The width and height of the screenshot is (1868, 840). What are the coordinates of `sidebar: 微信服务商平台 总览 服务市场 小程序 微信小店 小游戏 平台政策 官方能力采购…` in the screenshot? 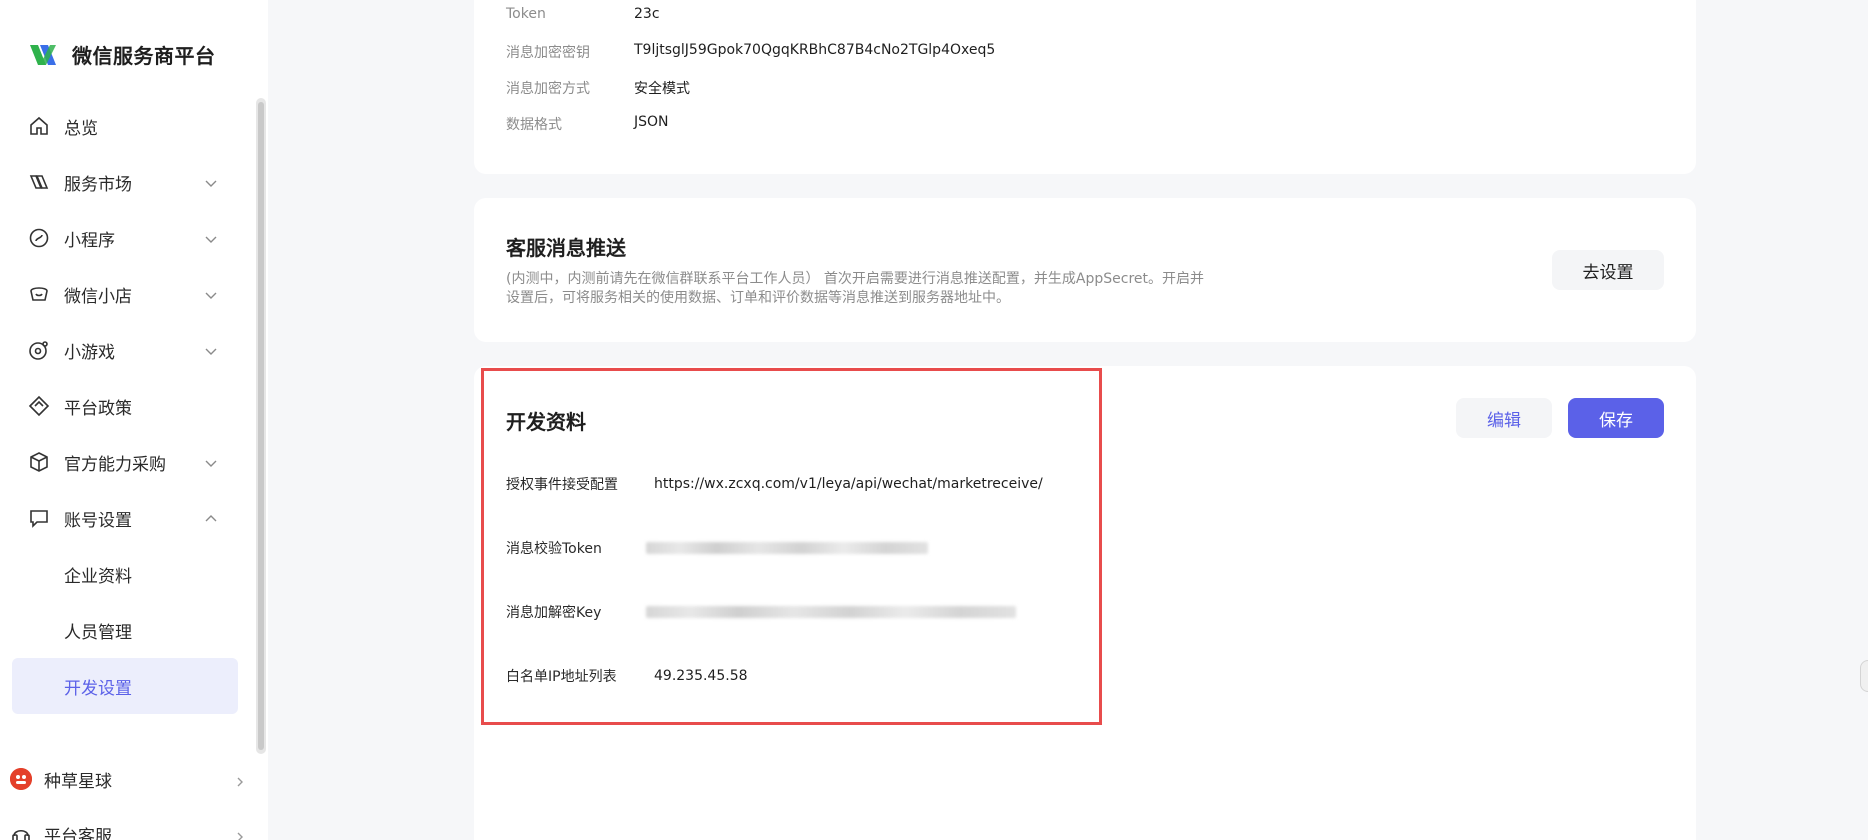 It's located at (134, 420).